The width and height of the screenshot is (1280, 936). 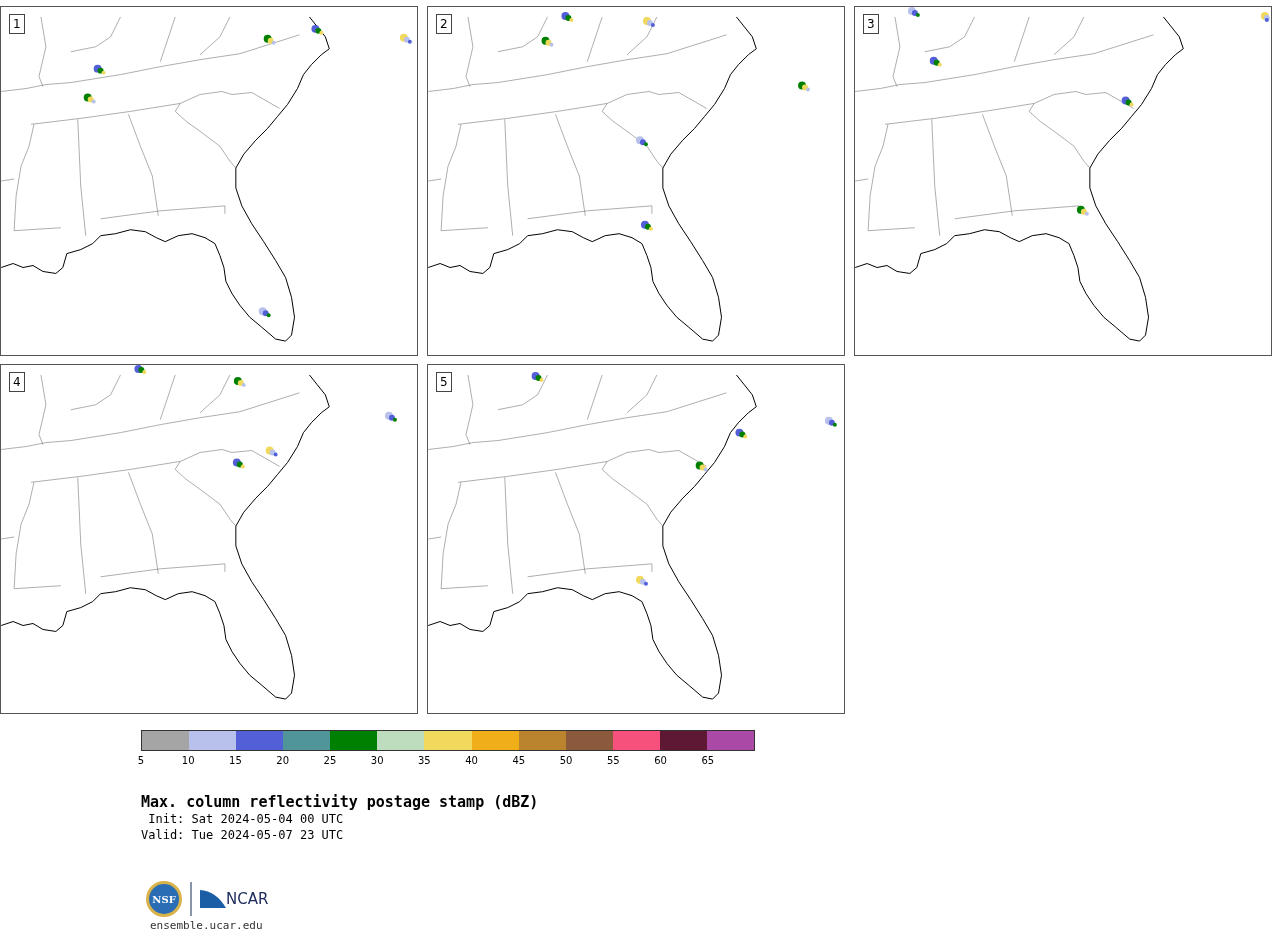 I want to click on site-link: ensemble.ucar.edu, so click(x=715, y=925).